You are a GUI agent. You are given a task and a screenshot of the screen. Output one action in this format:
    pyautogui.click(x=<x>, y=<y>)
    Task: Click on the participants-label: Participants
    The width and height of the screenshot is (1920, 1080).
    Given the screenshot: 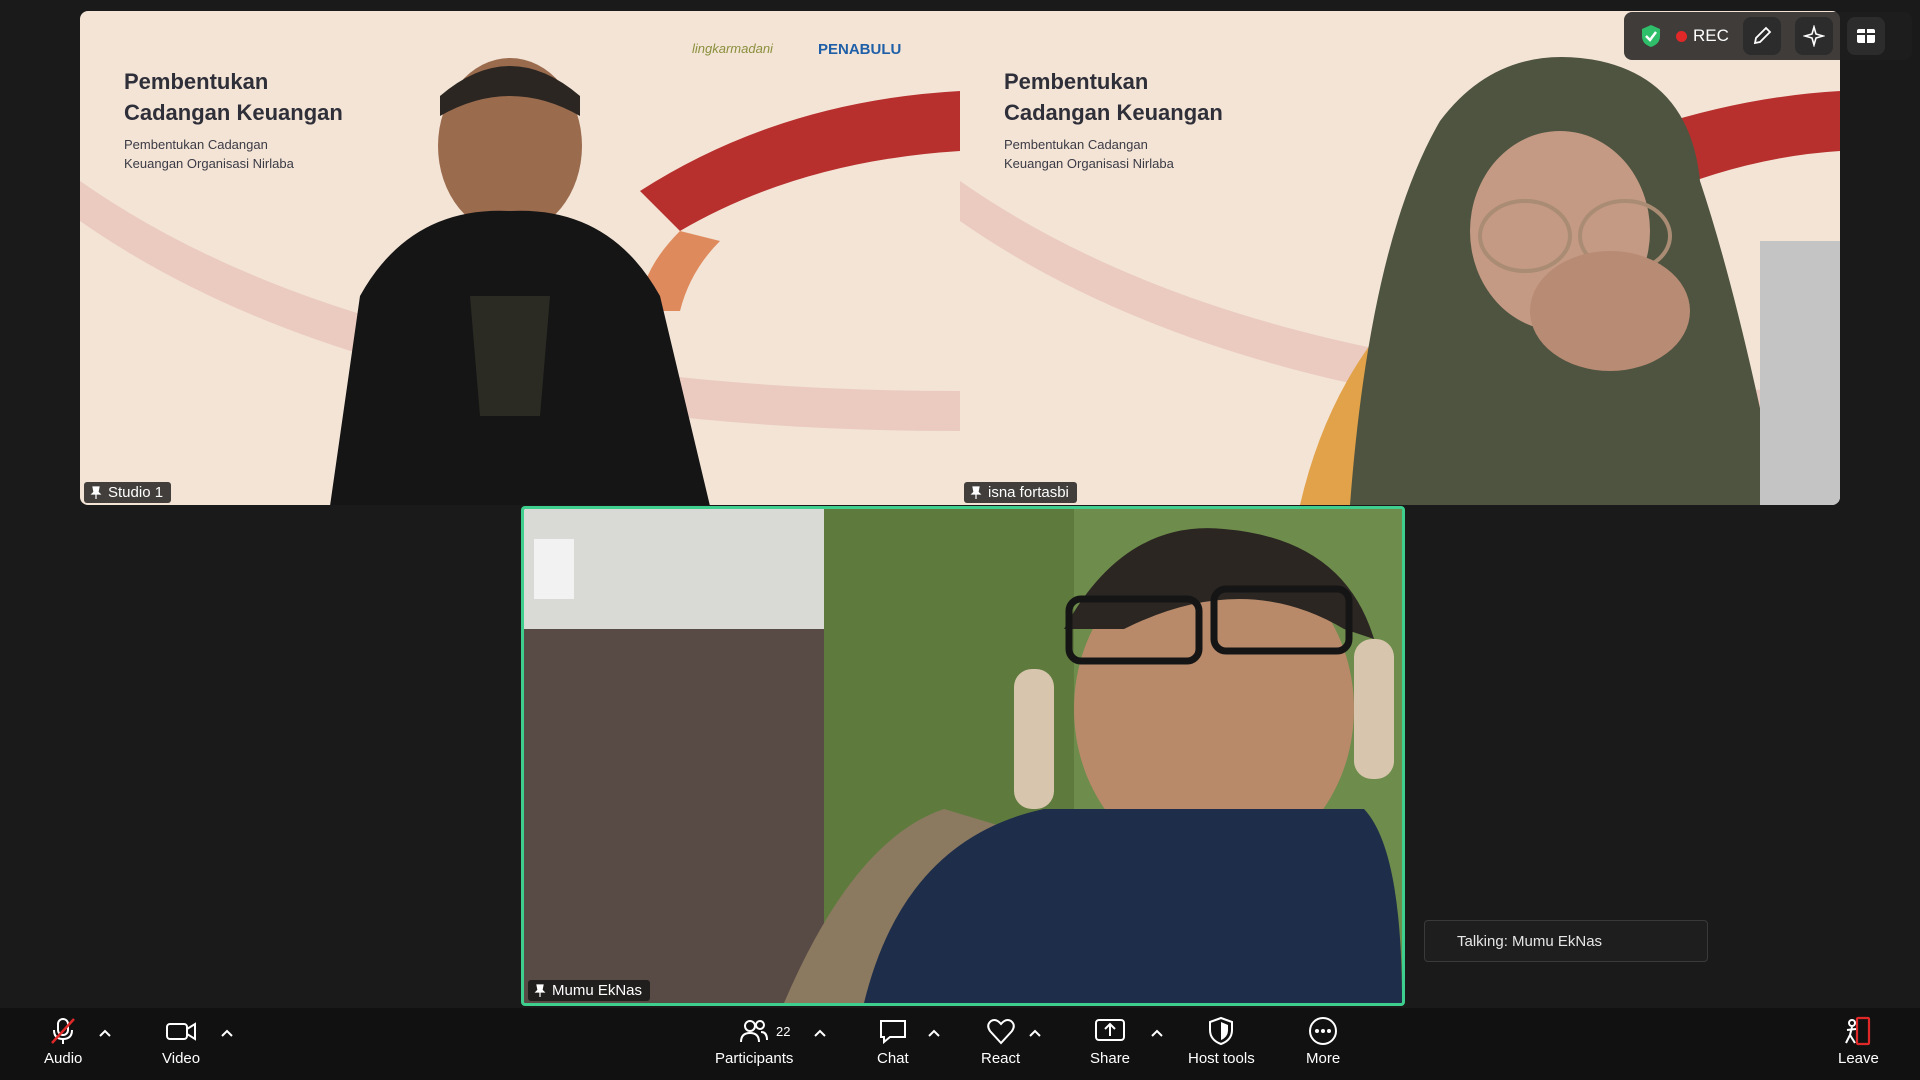 What is the action you would take?
    pyautogui.click(x=754, y=1058)
    